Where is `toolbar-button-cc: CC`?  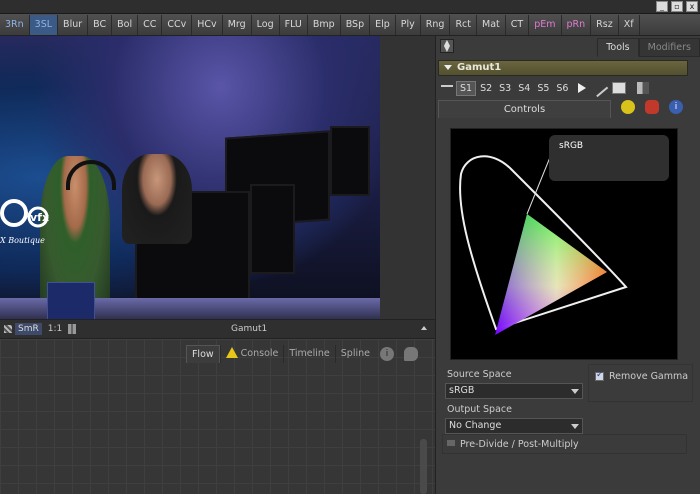
toolbar-button-cc: CC is located at coordinates (150, 24).